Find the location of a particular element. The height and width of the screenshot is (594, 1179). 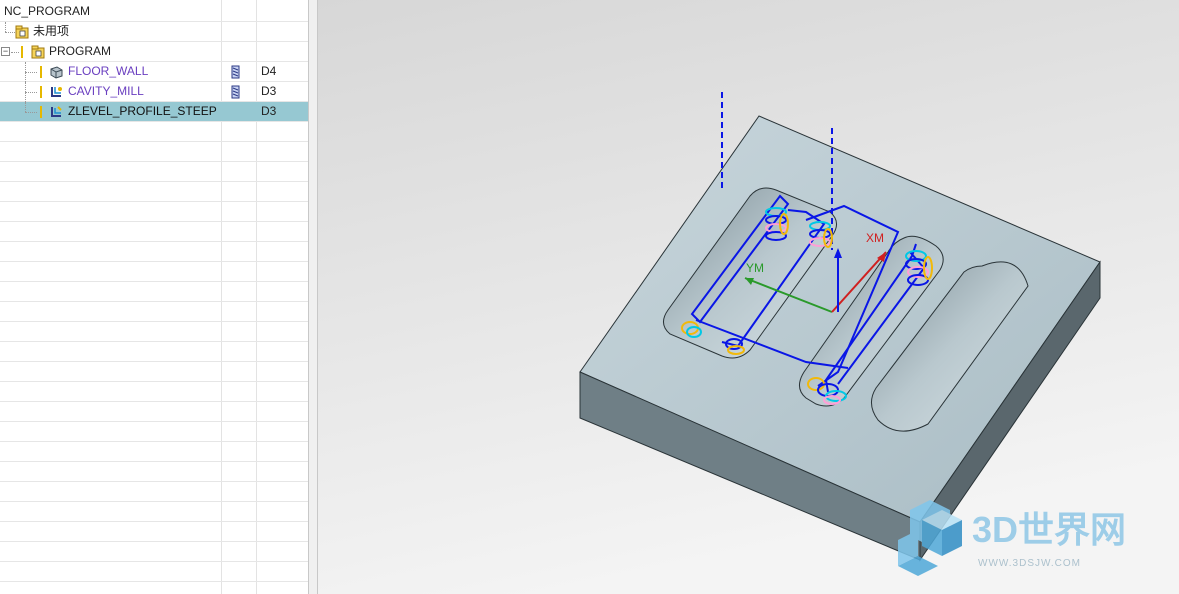

floor-wall-operation-icon is located at coordinates (56, 72).